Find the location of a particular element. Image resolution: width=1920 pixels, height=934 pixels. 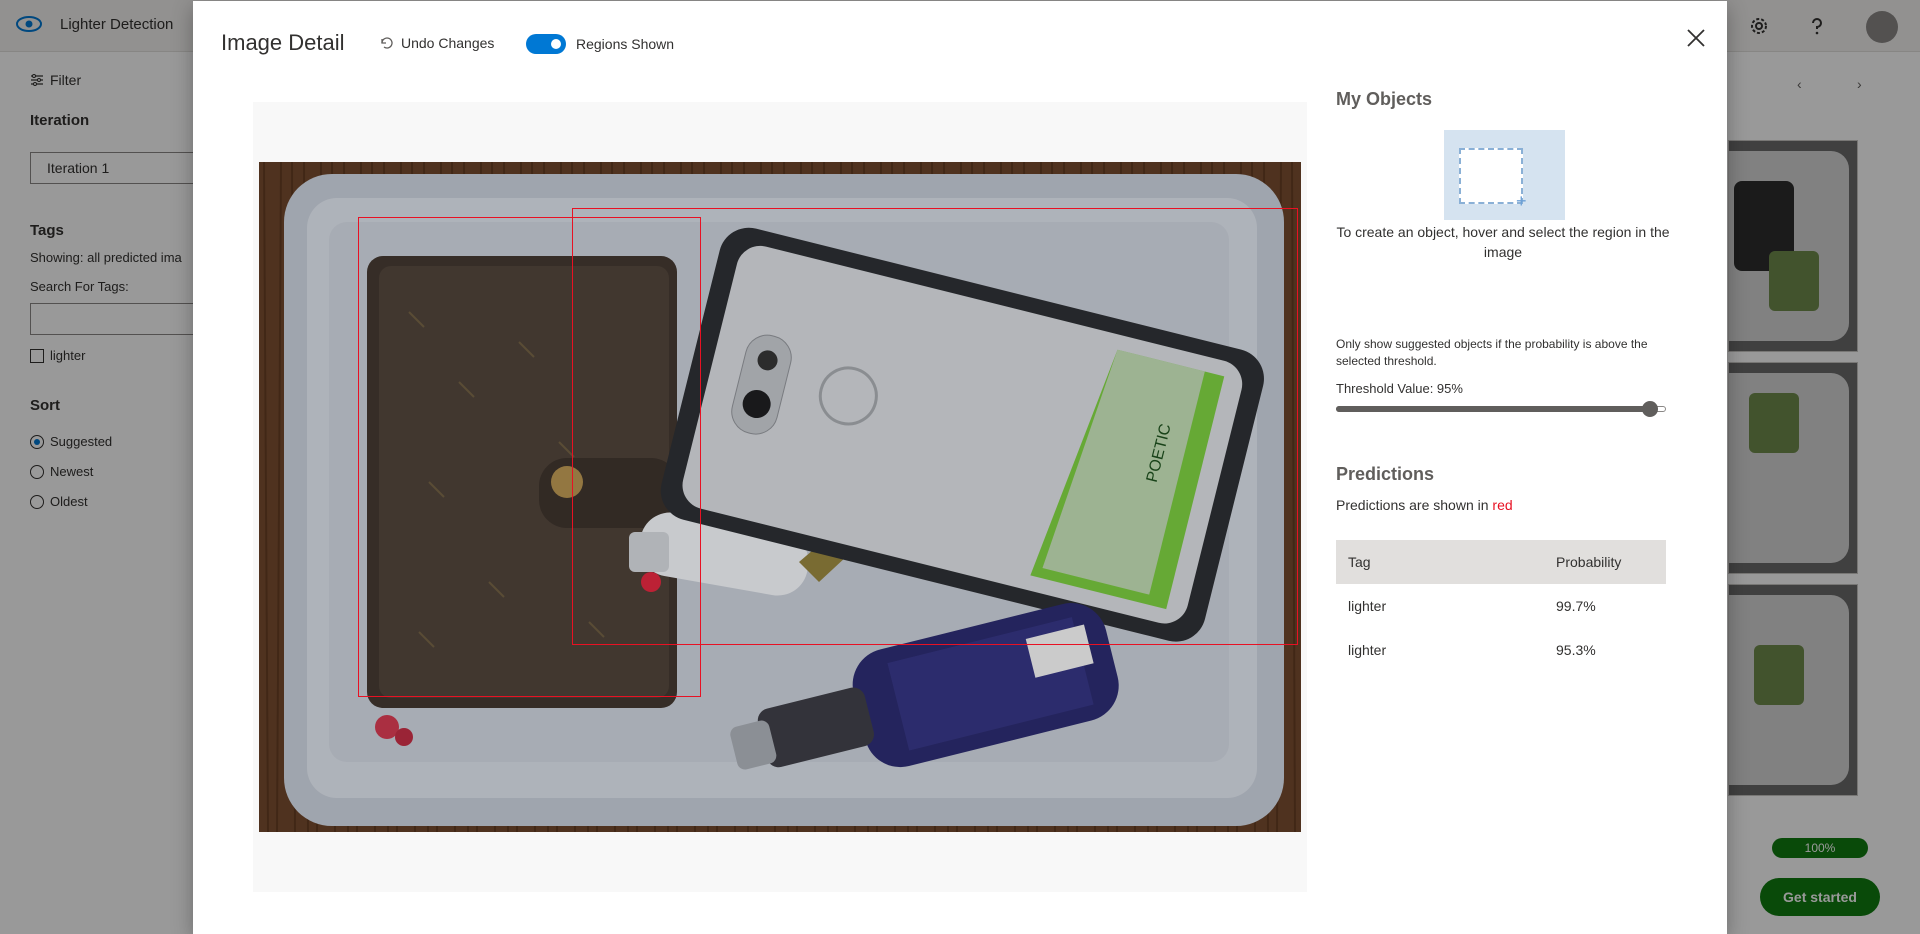

table-header-row: Tag Probability is located at coordinates (1501, 562).